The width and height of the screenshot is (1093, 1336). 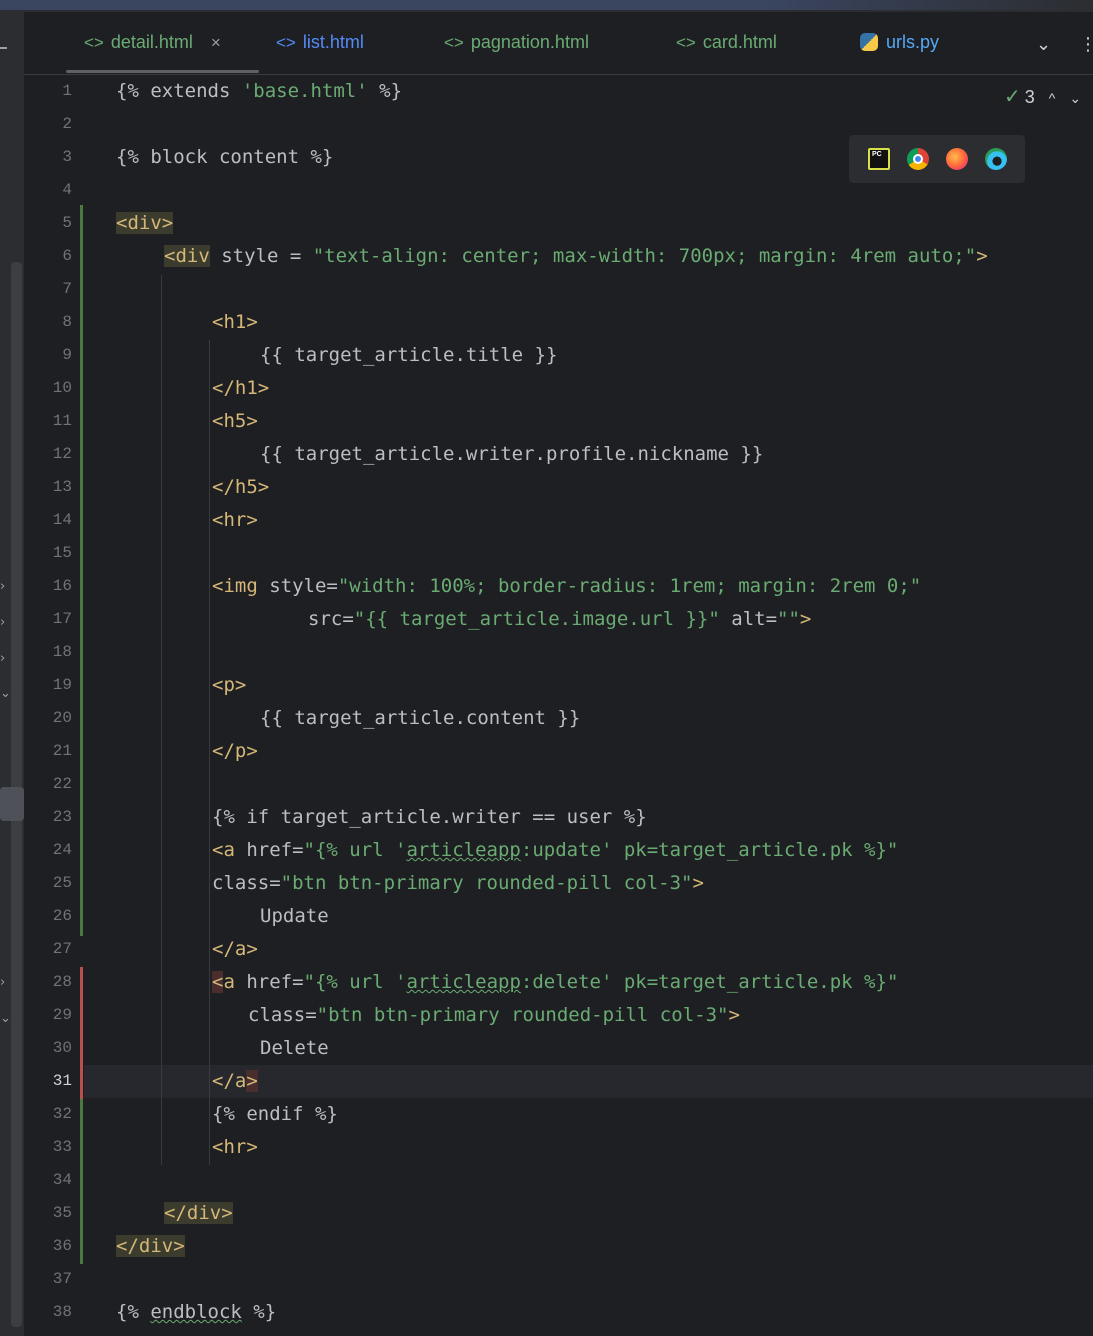 What do you see at coordinates (726, 44) in the screenshot?
I see `tab-card-html: <> card.html` at bounding box center [726, 44].